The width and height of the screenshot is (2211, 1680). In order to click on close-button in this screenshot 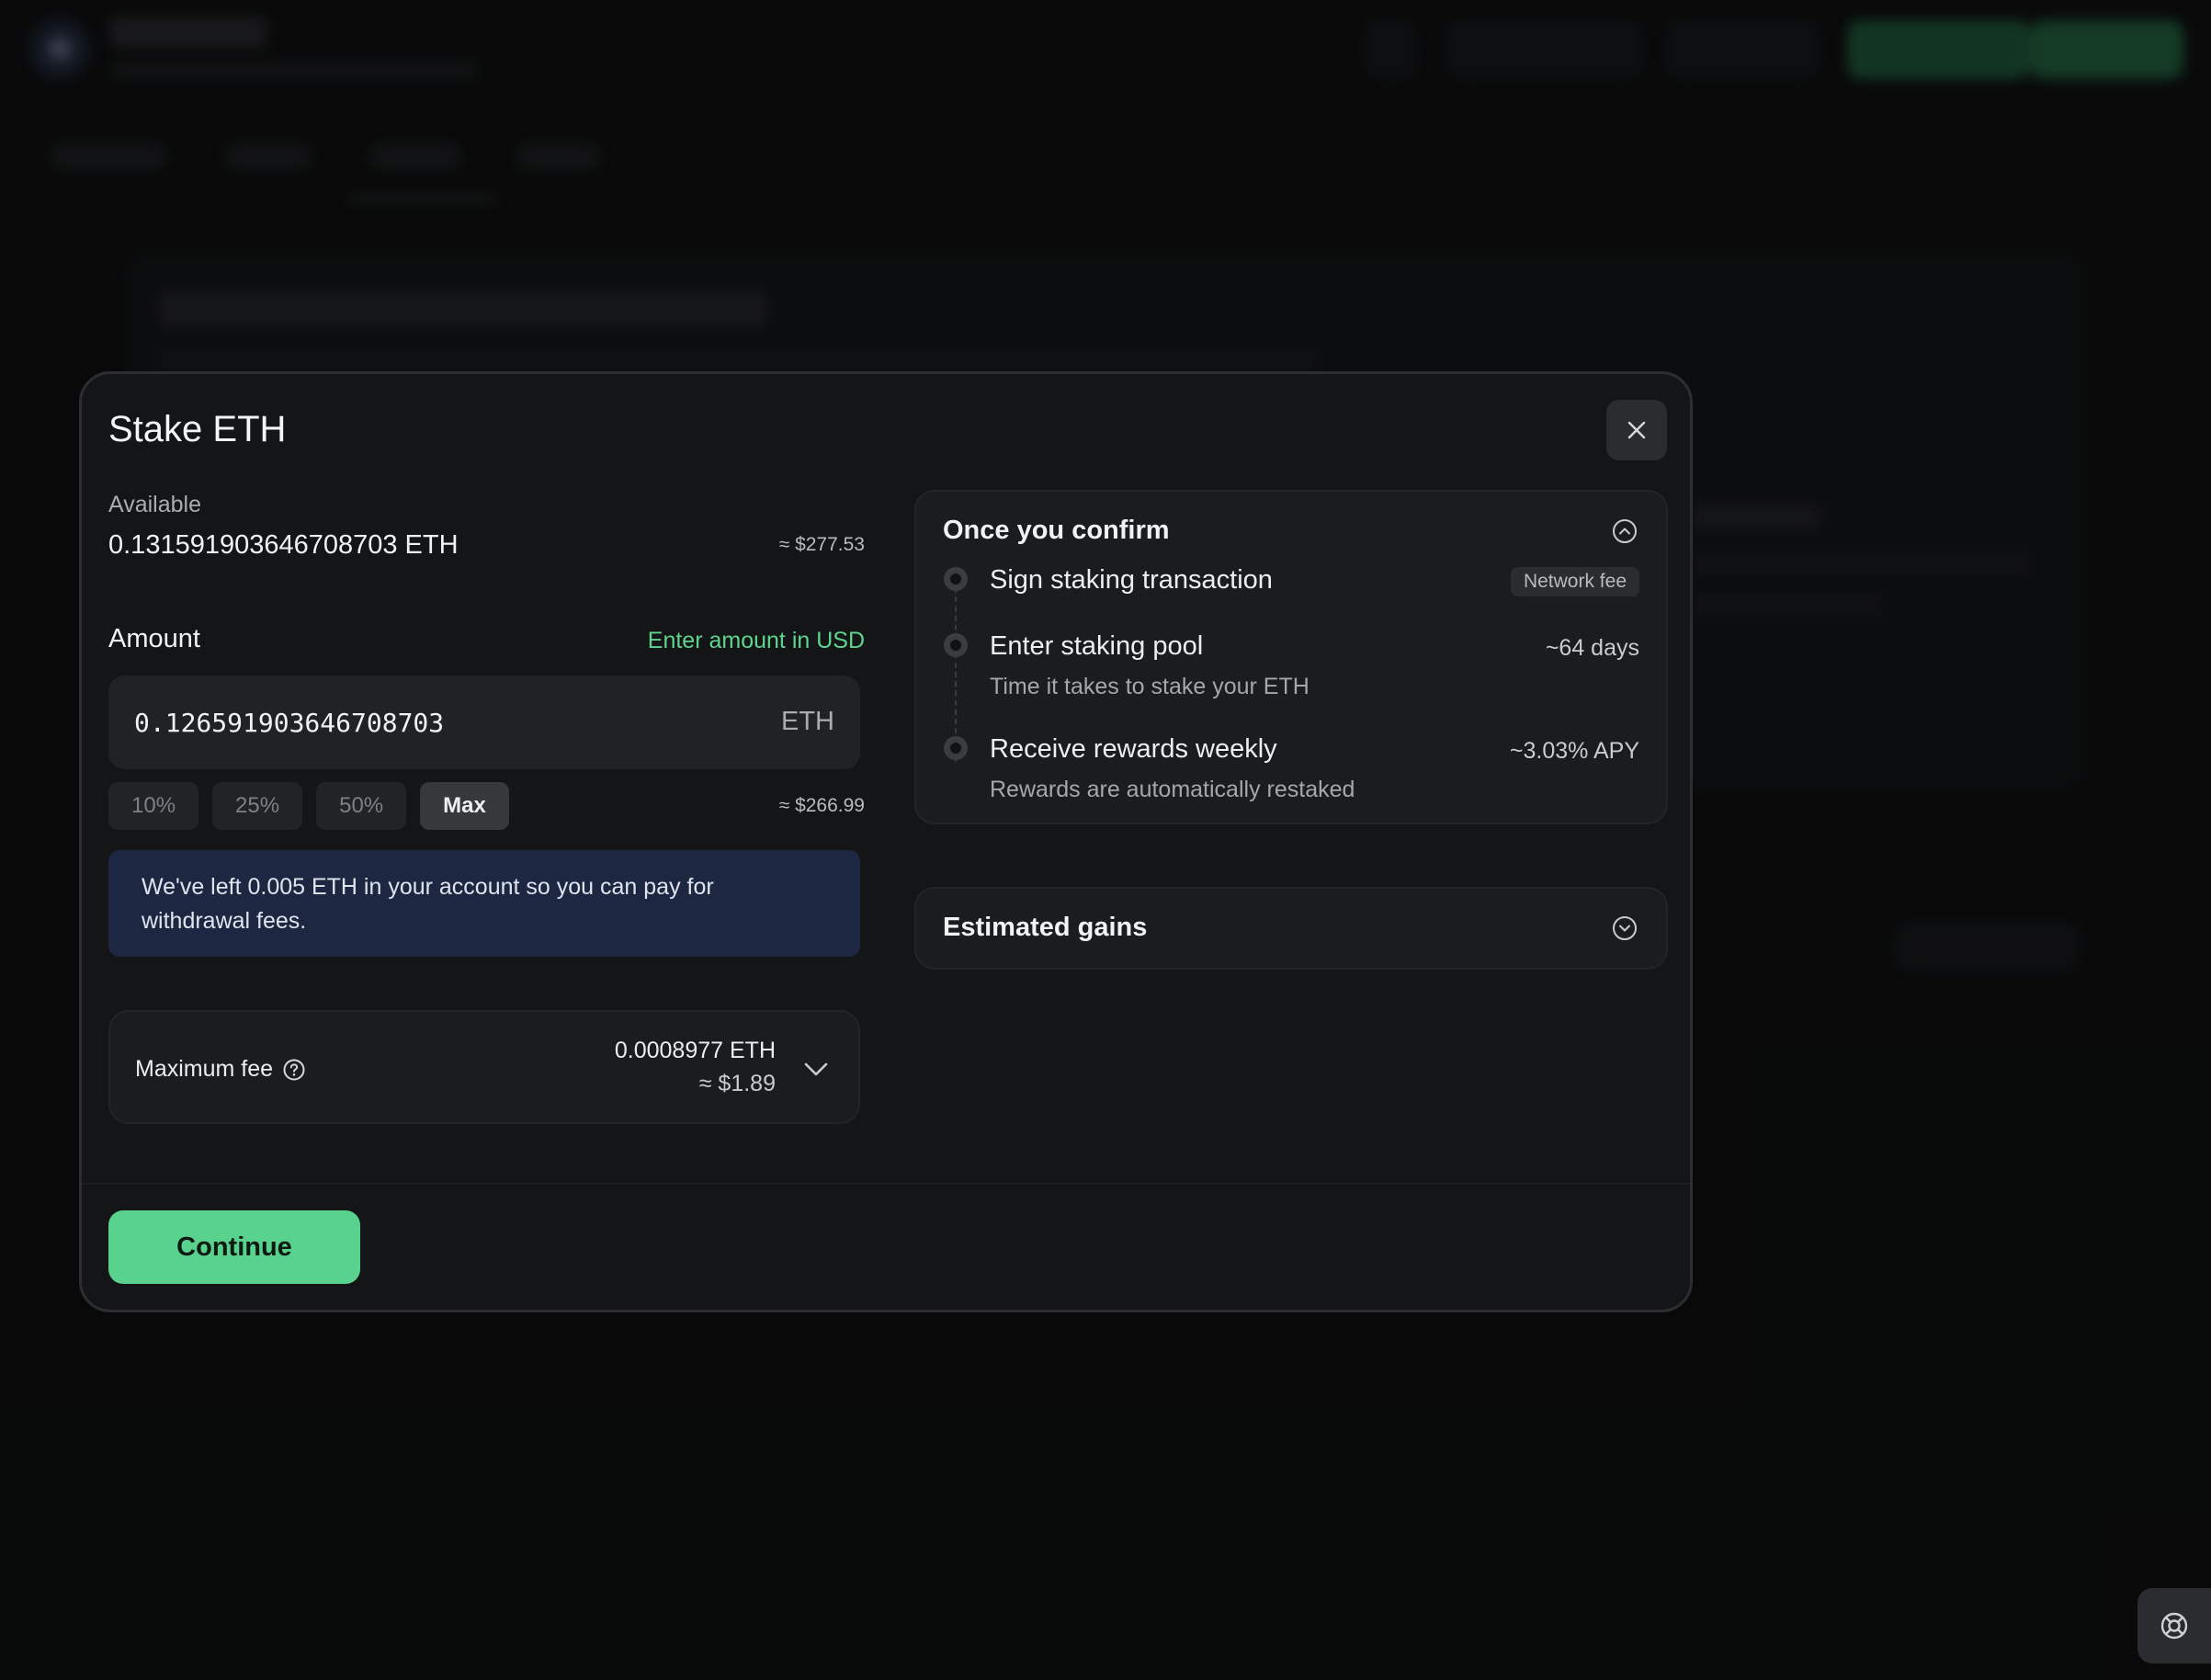, I will do `click(1636, 430)`.